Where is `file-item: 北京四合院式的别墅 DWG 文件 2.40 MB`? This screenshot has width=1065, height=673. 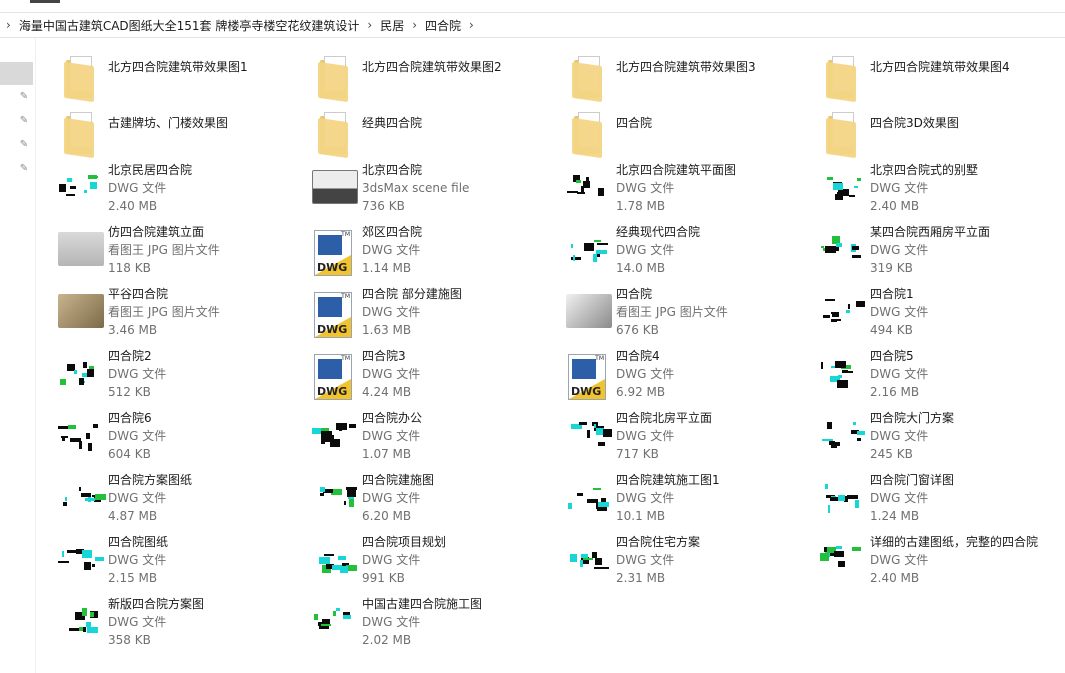
file-item: 北京四合院式的别墅 DWG 文件 2.40 MB is located at coordinates (937, 189).